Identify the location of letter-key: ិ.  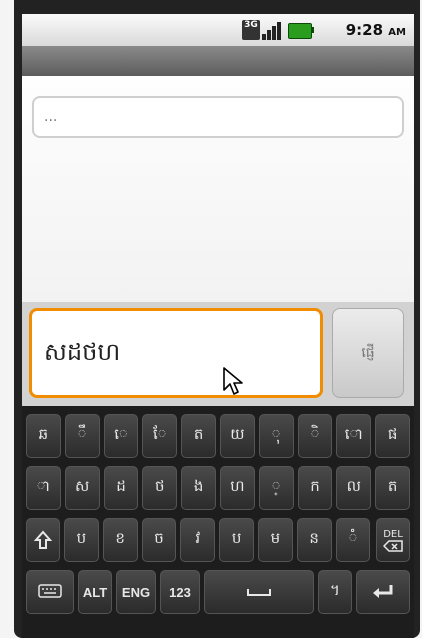
(315, 436).